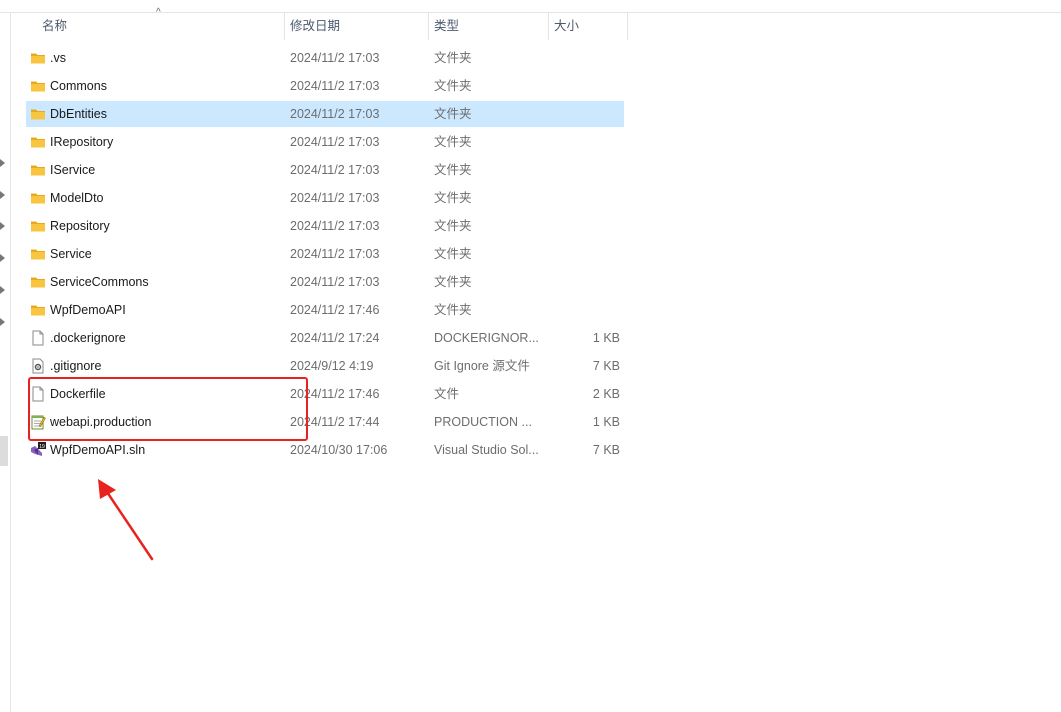  Describe the element at coordinates (315, 26) in the screenshot. I see `column-header-date: 修改日期` at that location.